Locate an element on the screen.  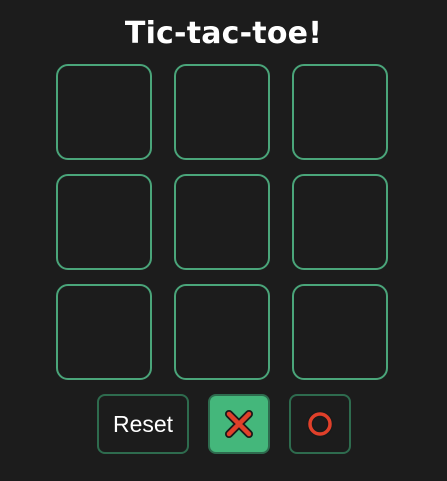
reset-button-label: Reset is located at coordinates (143, 423).